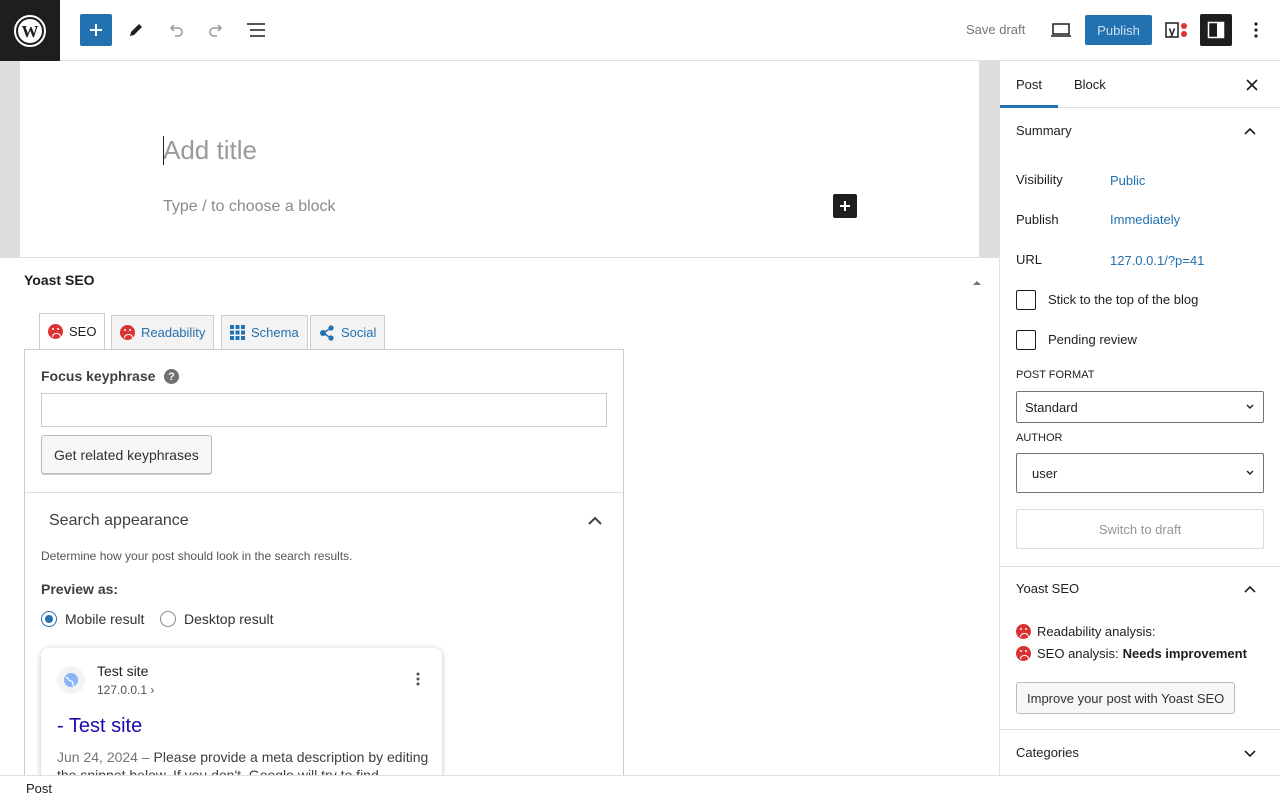  What do you see at coordinates (1044, 130) in the screenshot?
I see `summary-title: Summary` at bounding box center [1044, 130].